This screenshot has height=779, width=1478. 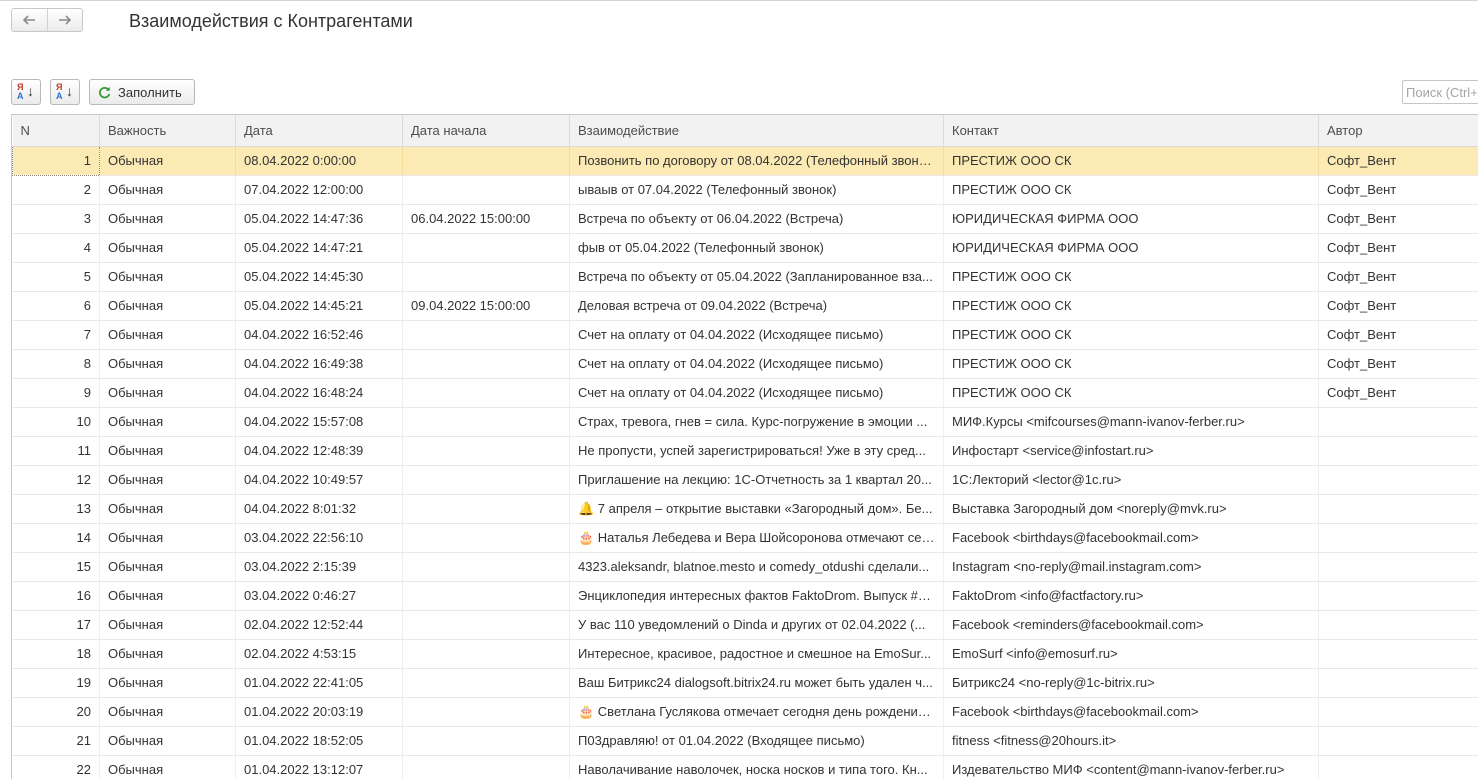 What do you see at coordinates (168, 130) in the screenshot?
I see `header-column-importance: Важность` at bounding box center [168, 130].